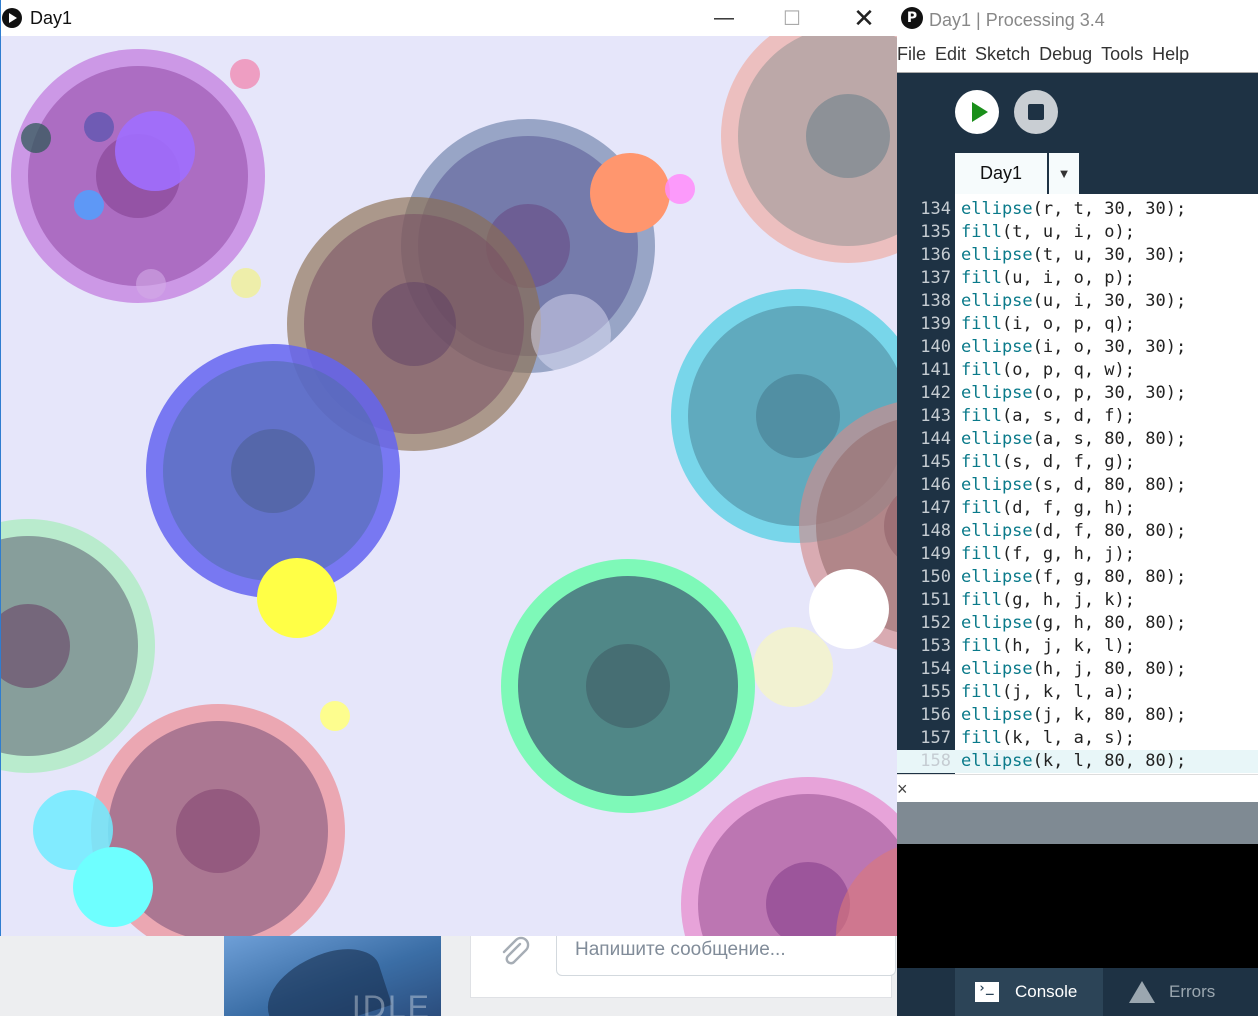 Image resolution: width=1258 pixels, height=1016 pixels. Describe the element at coordinates (1077, 370) in the screenshot. I see `code-line: 141 fill(o, p, q, w);` at that location.